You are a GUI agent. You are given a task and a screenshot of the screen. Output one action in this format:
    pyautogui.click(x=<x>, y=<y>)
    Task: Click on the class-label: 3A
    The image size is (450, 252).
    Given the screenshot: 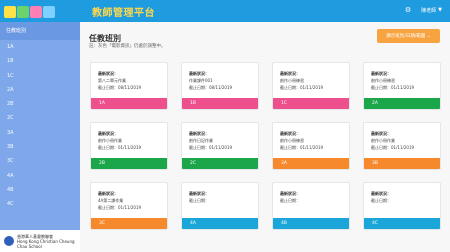 What is the action you would take?
    pyautogui.click(x=311, y=163)
    